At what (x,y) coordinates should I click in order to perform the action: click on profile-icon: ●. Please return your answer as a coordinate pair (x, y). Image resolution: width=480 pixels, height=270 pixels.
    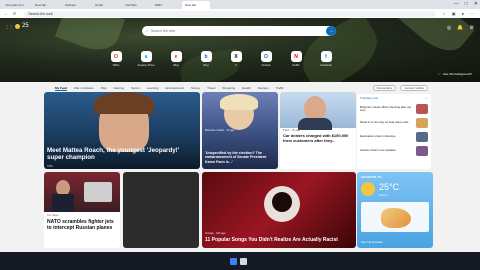
    Looking at the image, I should click on (463, 13).